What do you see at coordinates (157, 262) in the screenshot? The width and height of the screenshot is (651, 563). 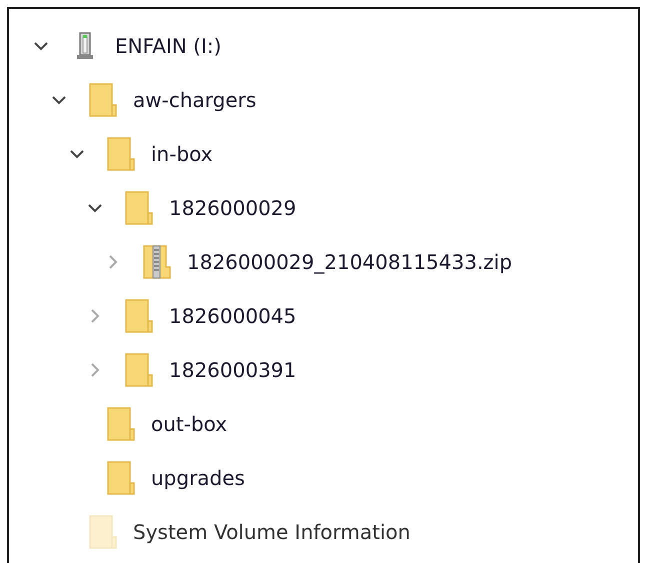 I see `zip-folder-icon` at bounding box center [157, 262].